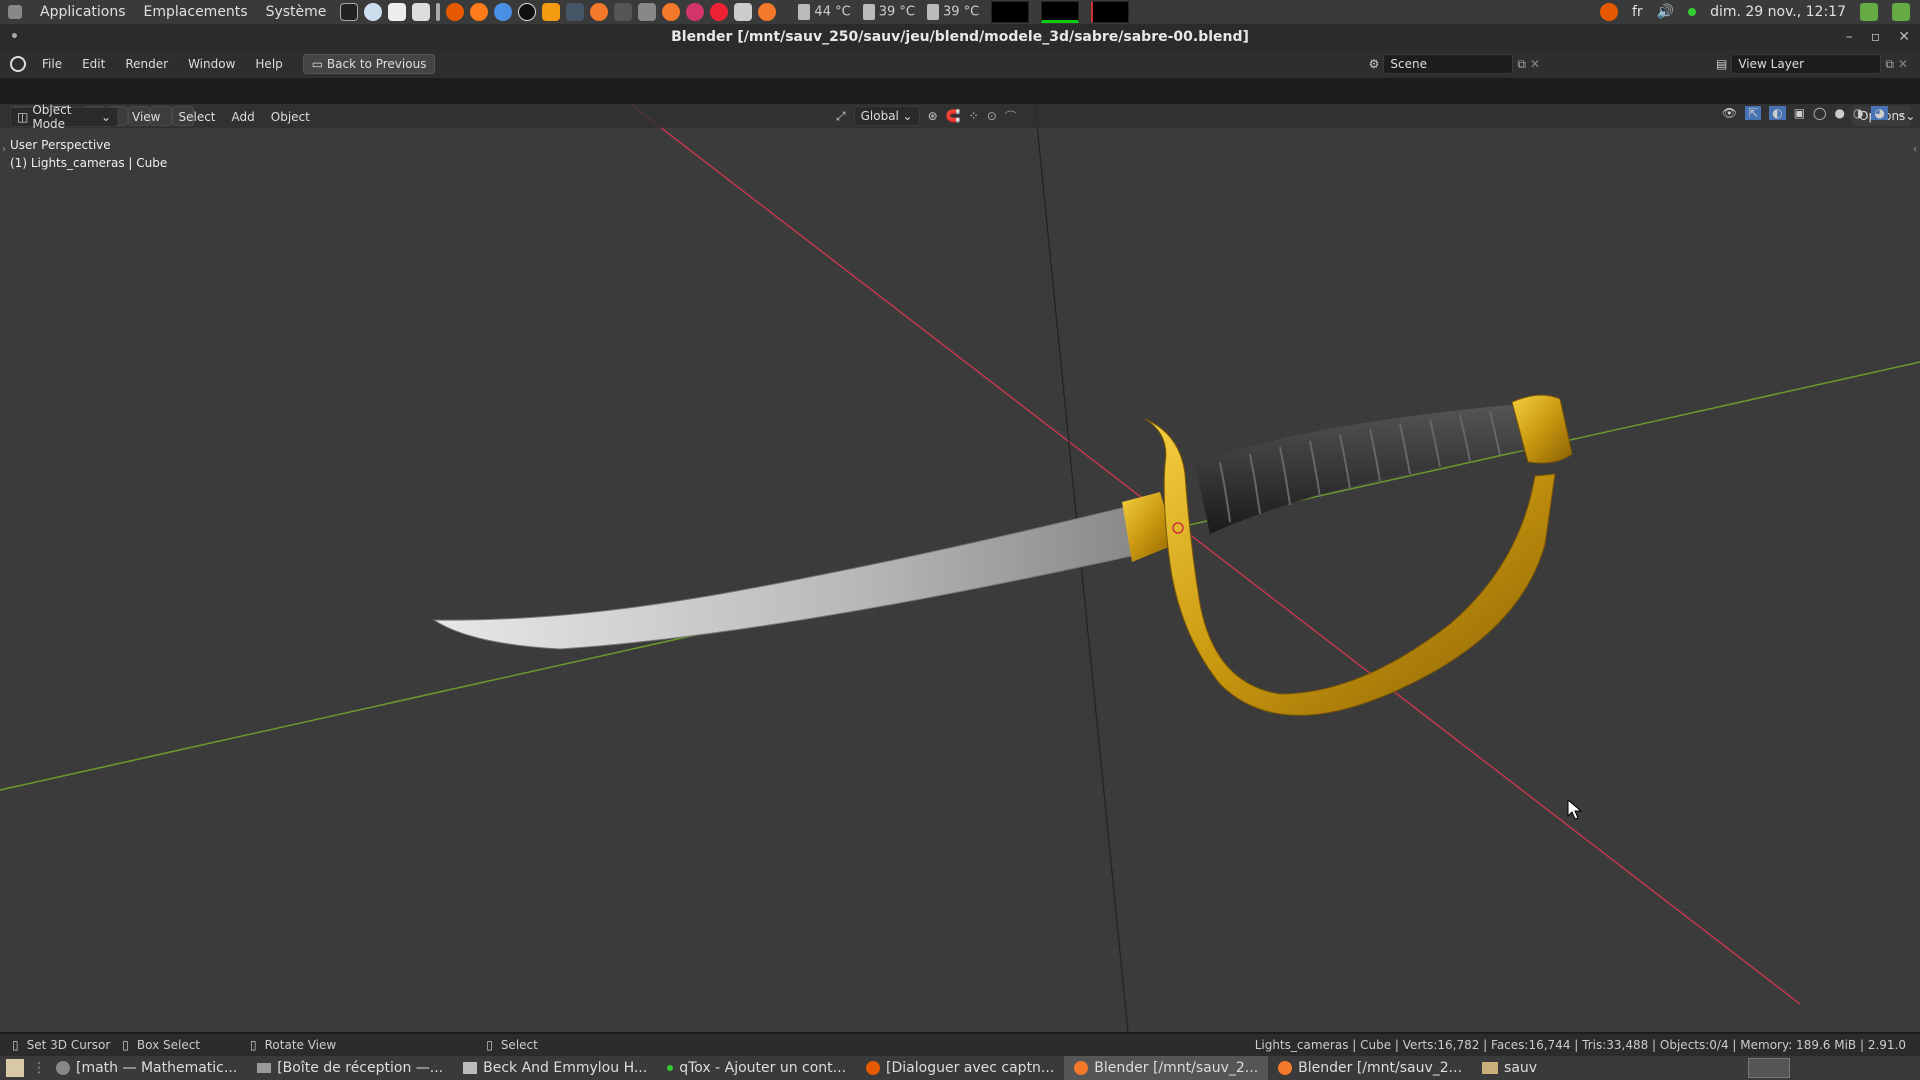 This screenshot has width=1920, height=1080. I want to click on sidebar-toggle-icon: ‹, so click(1915, 149).